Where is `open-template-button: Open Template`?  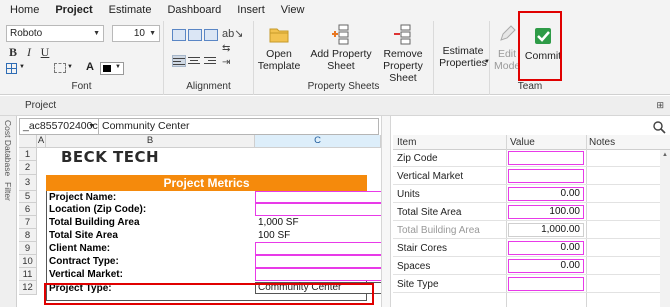
open-template-button: Open Template is located at coordinates (279, 47).